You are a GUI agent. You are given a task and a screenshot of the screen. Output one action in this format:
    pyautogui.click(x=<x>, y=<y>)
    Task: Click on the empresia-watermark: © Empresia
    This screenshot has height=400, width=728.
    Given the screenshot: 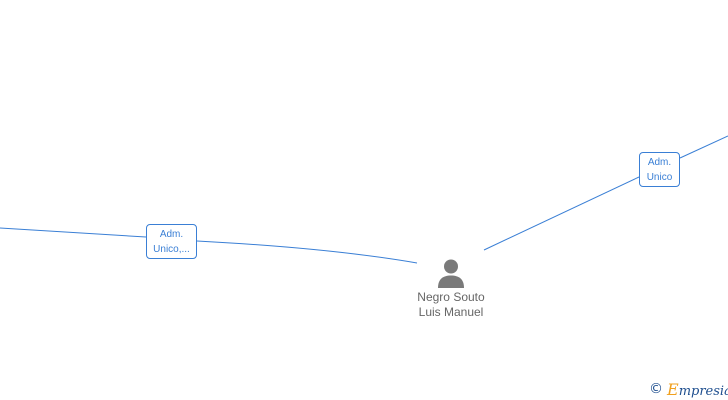 What is the action you would take?
    pyautogui.click(x=688, y=389)
    